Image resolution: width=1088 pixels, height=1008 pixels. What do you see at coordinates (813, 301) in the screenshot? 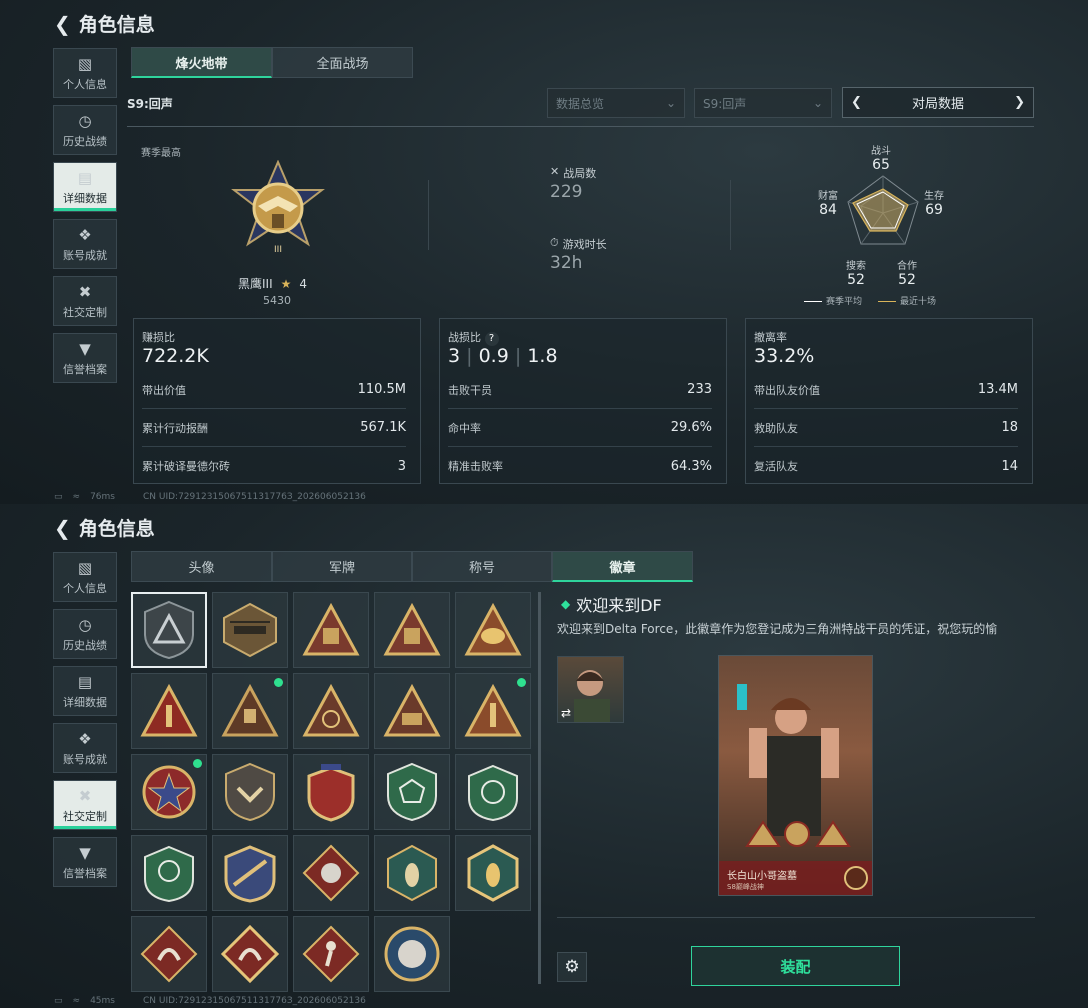
I see `legend-line-avg` at bounding box center [813, 301].